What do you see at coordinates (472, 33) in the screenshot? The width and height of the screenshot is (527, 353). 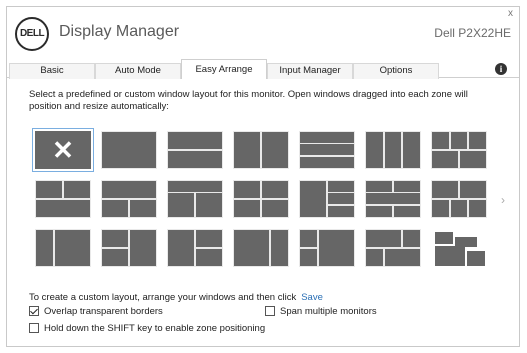 I see `monitor-model: Dell P2X22HE` at bounding box center [472, 33].